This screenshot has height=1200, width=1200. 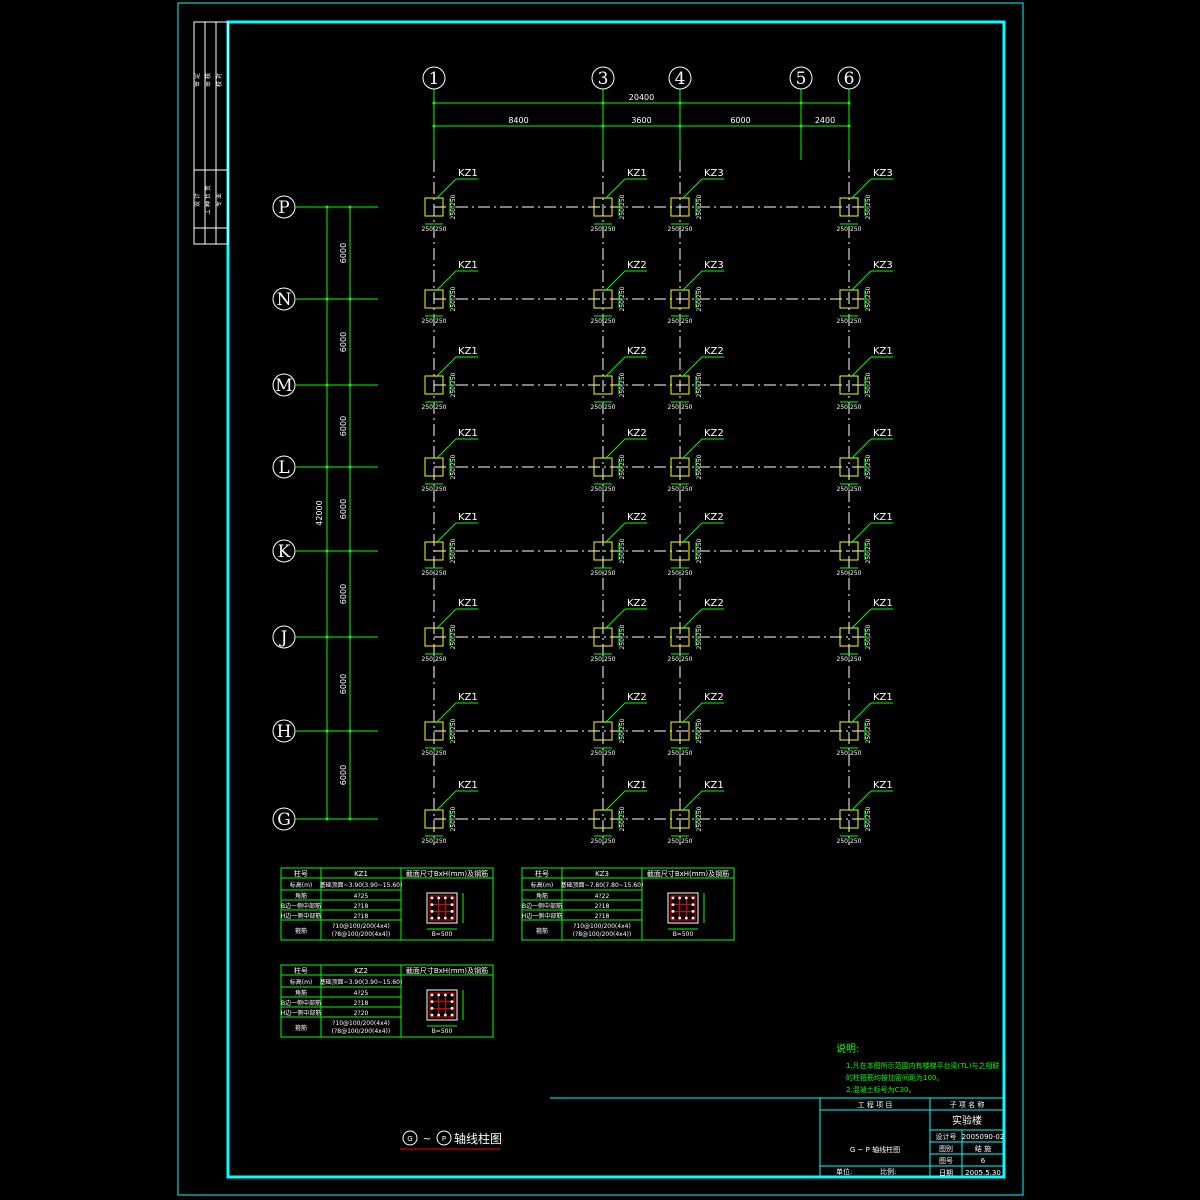 I want to click on table-cell: 基础顶面~3.90(3.90~15.60), so click(x=361, y=885).